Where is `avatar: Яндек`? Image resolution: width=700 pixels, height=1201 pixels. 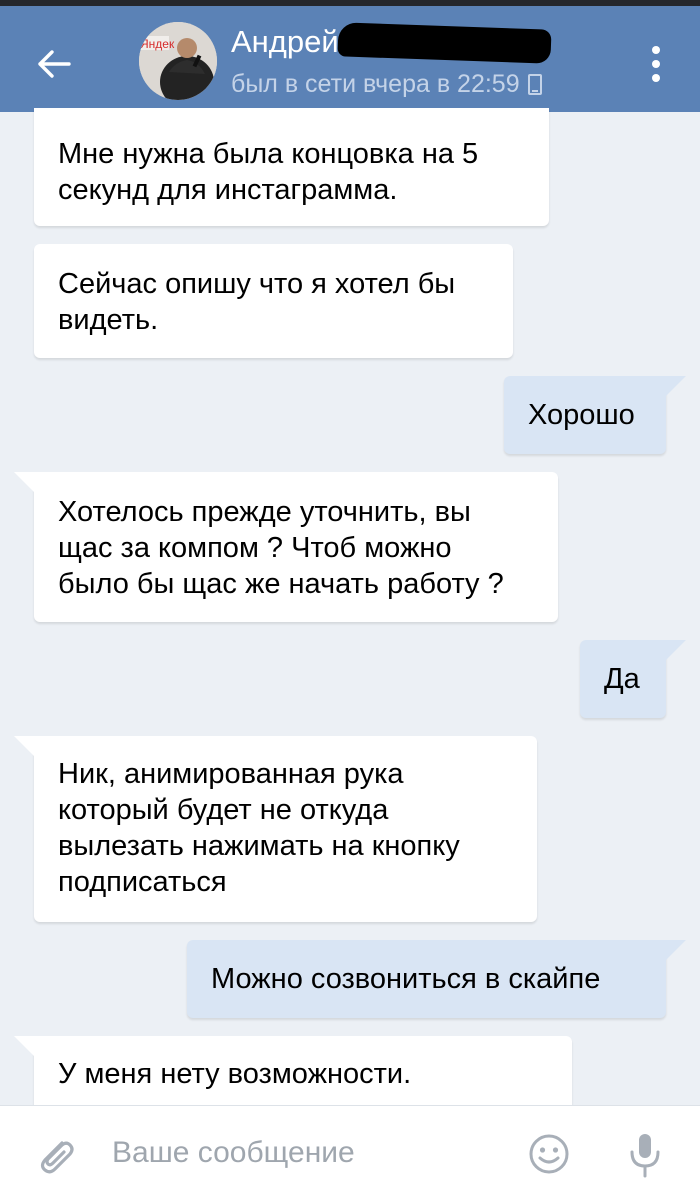
avatar: Яндек is located at coordinates (178, 61).